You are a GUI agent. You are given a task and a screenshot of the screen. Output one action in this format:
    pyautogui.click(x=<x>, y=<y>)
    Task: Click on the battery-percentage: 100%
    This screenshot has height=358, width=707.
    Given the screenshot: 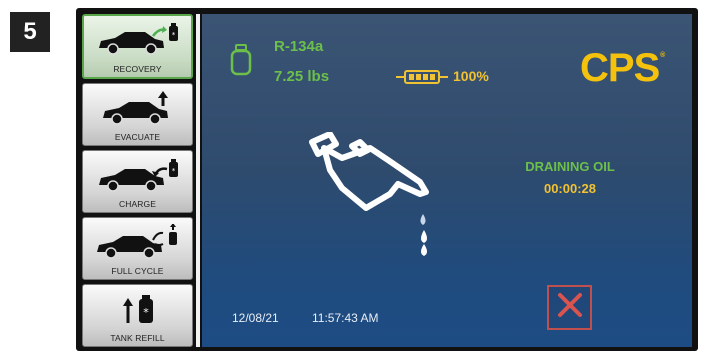 What is the action you would take?
    pyautogui.click(x=471, y=76)
    